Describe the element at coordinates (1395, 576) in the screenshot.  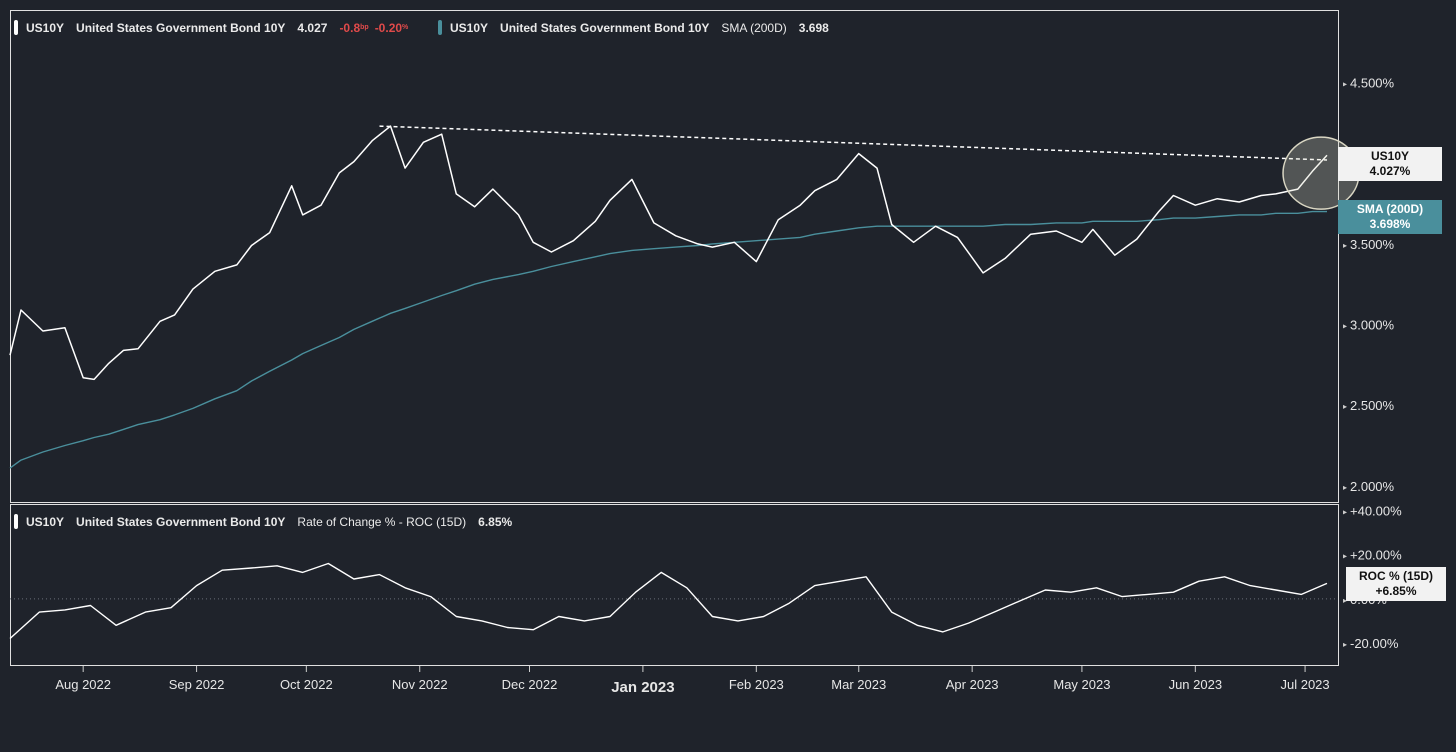
I see `roc-badge-label: ROC % (15D)` at that location.